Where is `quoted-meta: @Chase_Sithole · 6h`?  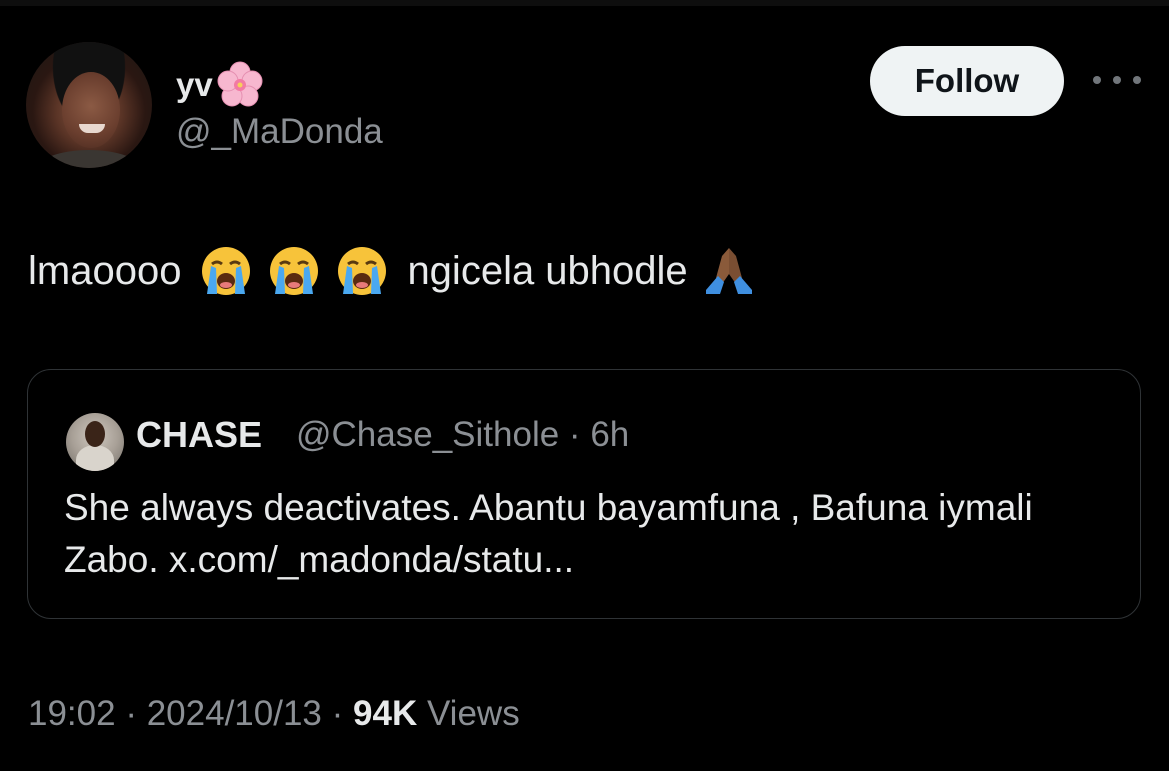 quoted-meta: @Chase_Sithole · 6h is located at coordinates (462, 435).